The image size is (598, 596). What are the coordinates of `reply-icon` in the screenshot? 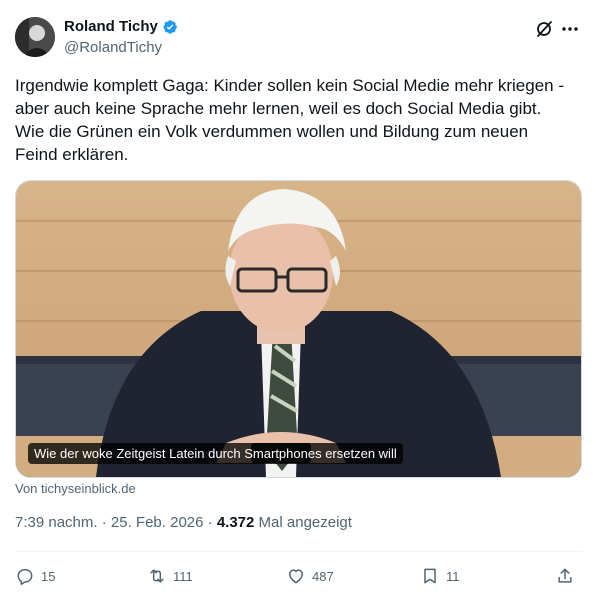 It's located at (25, 577).